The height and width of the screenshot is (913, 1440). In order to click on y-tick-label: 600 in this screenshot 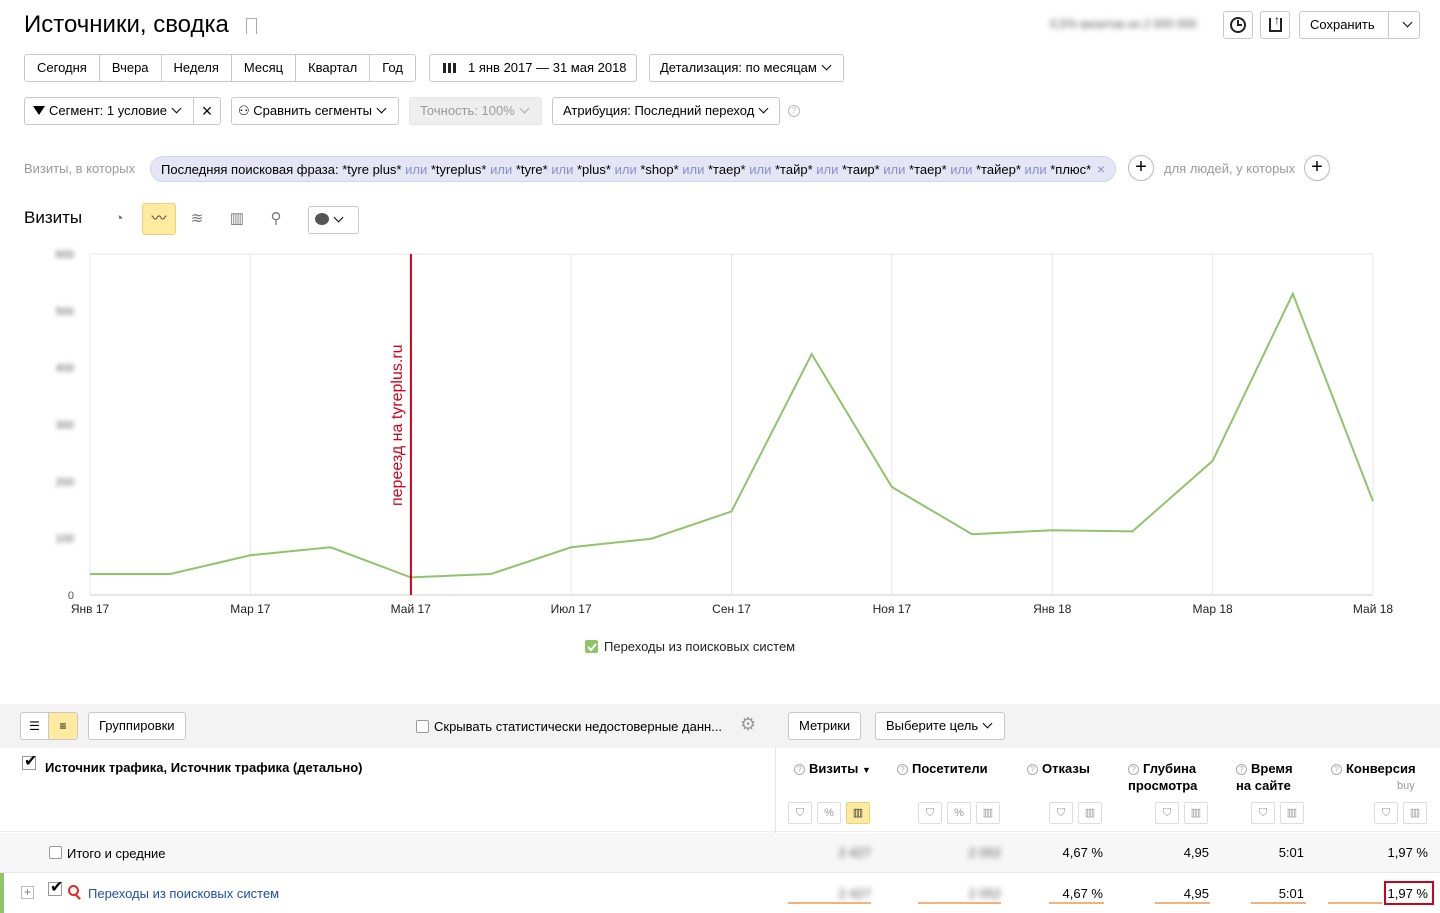, I will do `click(65, 255)`.